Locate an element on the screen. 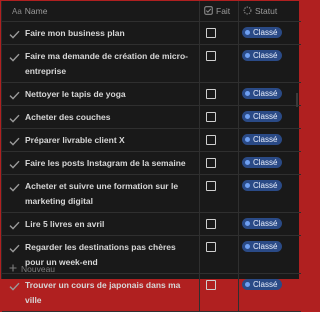 This screenshot has width=320, height=312. table-row: Lire 5 livres en avril Classé is located at coordinates (151, 224).